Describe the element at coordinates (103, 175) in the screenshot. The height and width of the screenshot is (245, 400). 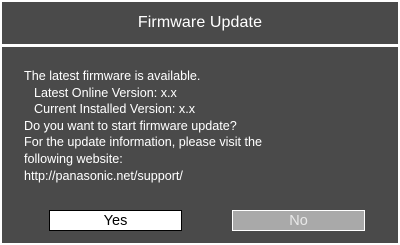
I see `message-line-url: http://panasonic.net/support/` at that location.